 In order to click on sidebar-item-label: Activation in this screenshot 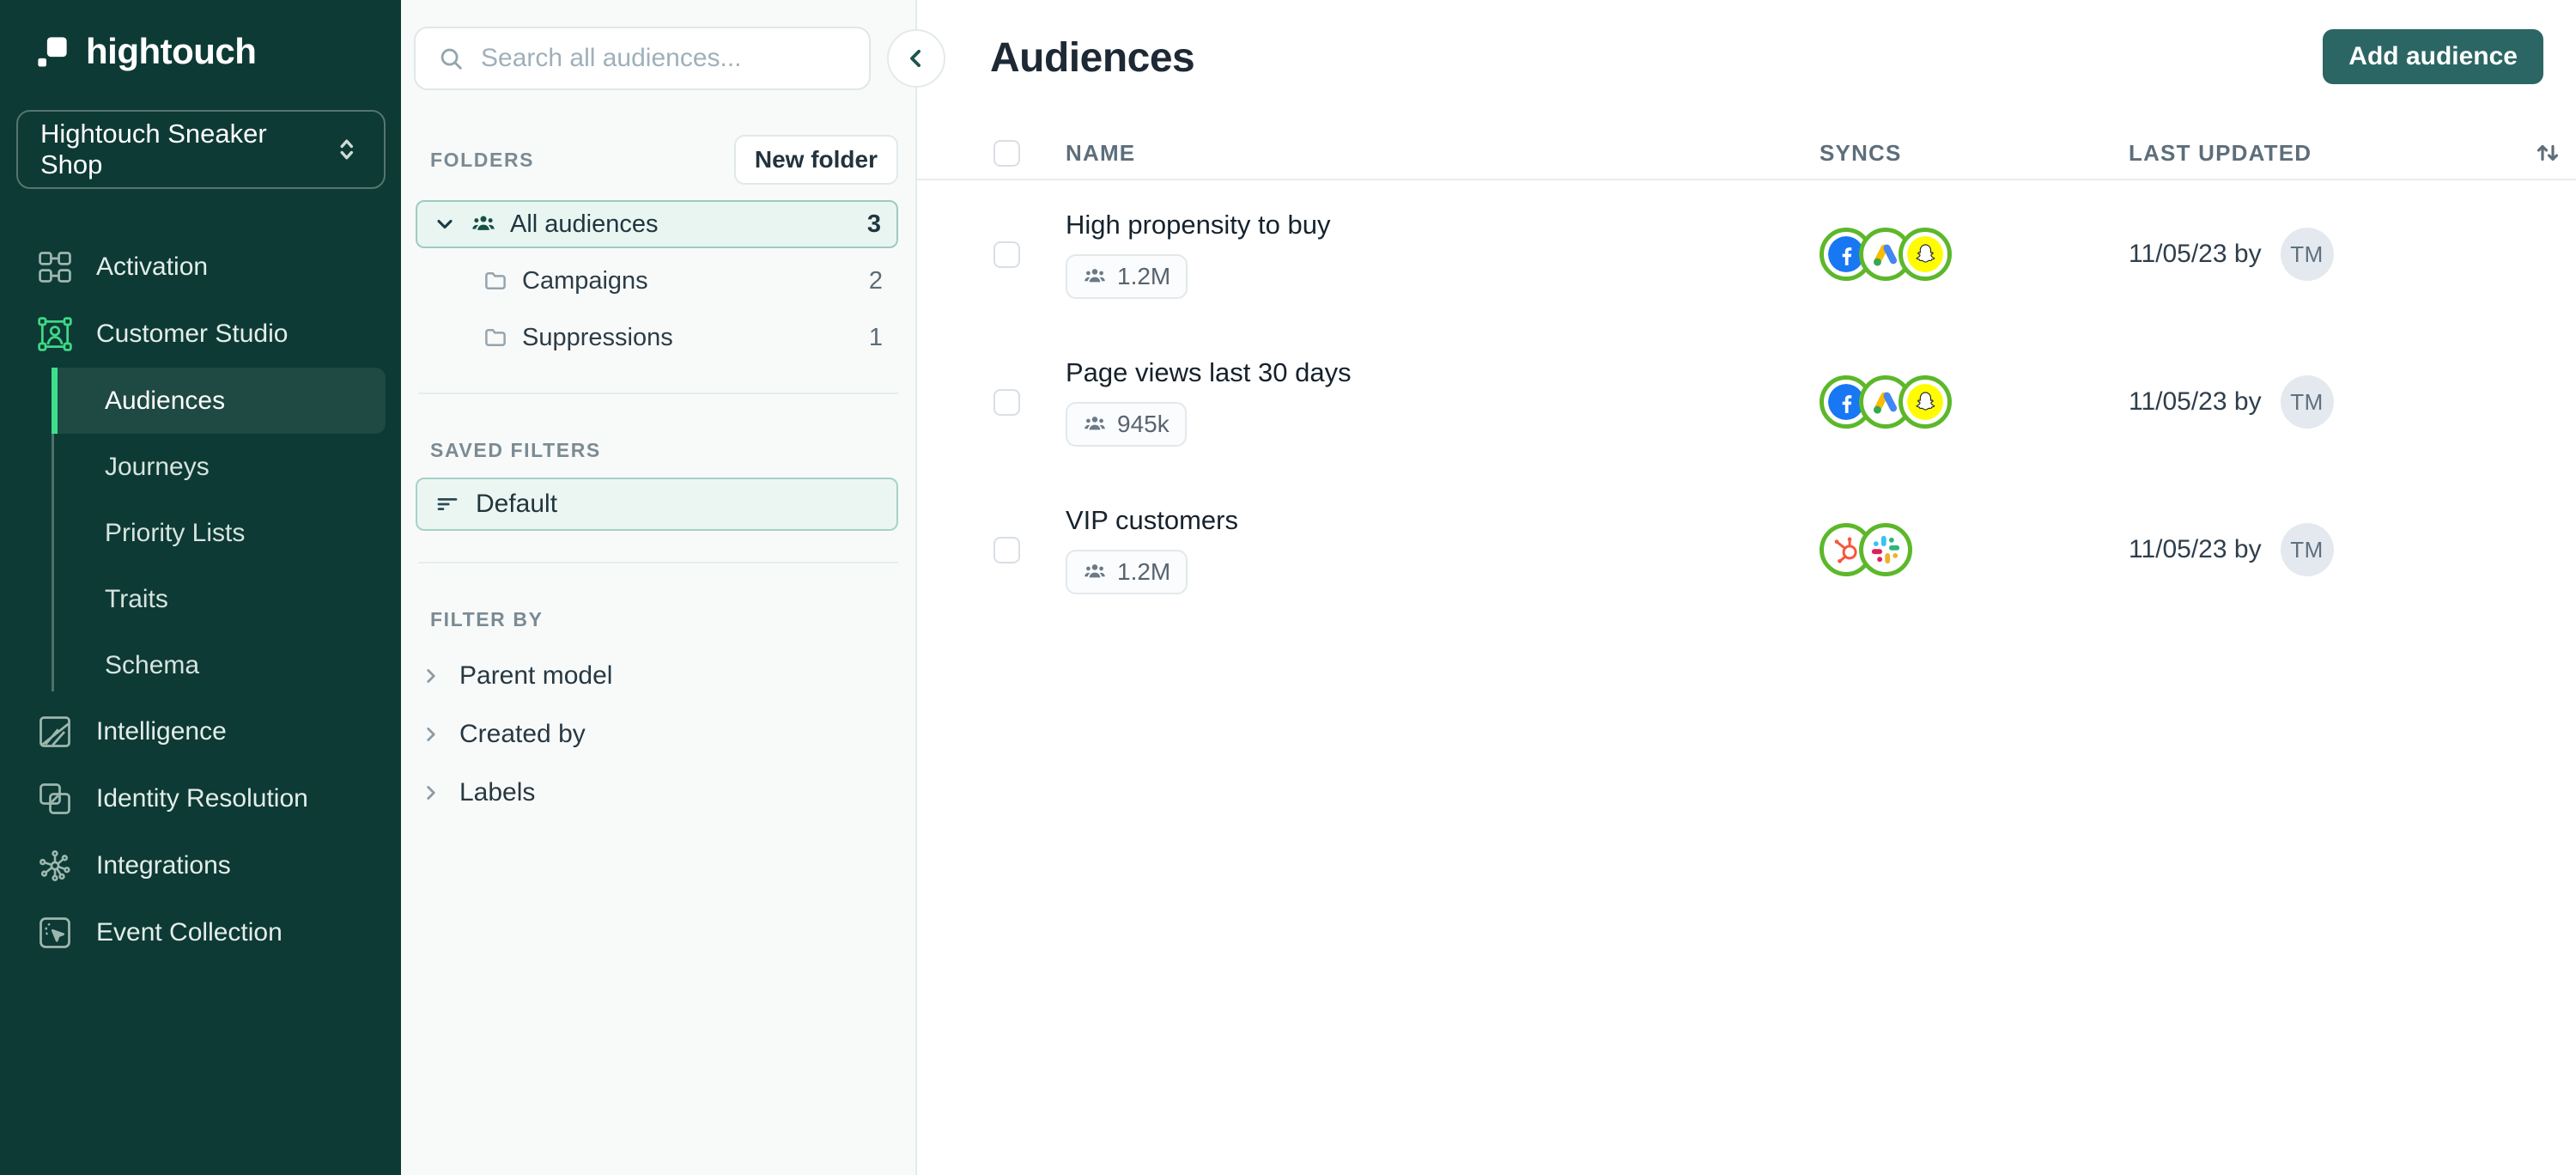, I will do `click(153, 267)`.